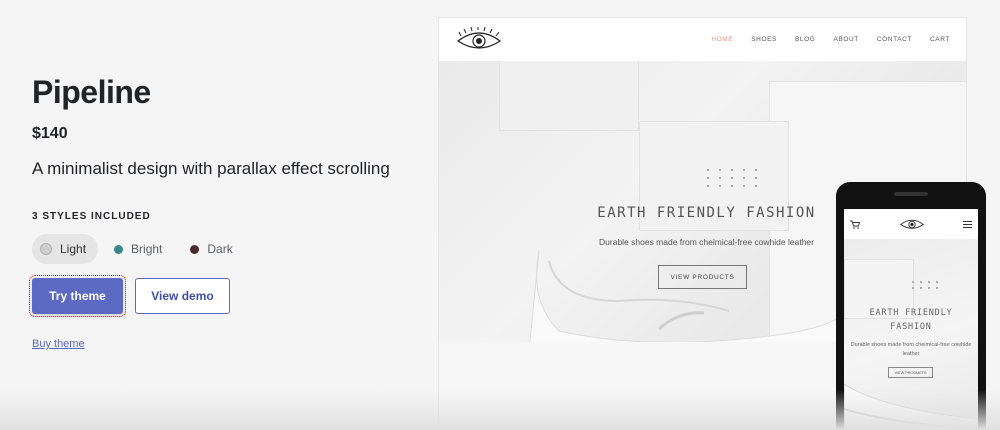  I want to click on theme-title: Pipeline, so click(91, 92).